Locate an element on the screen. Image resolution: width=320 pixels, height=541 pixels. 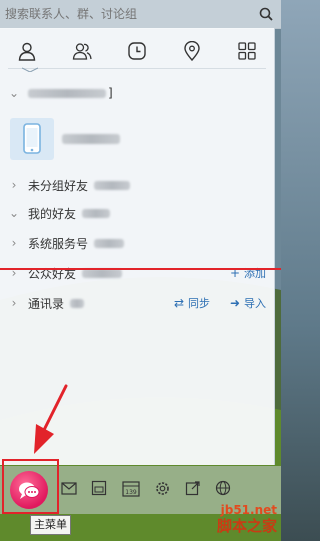
file-icon is located at coordinates (99, 488).